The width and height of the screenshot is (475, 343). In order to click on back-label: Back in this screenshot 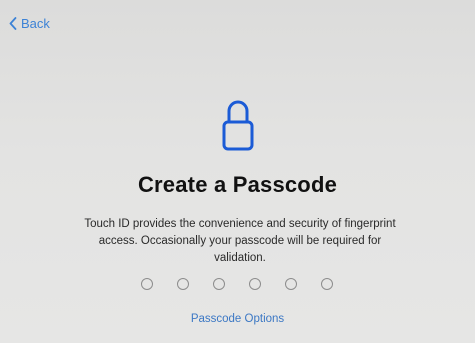, I will do `click(35, 23)`.